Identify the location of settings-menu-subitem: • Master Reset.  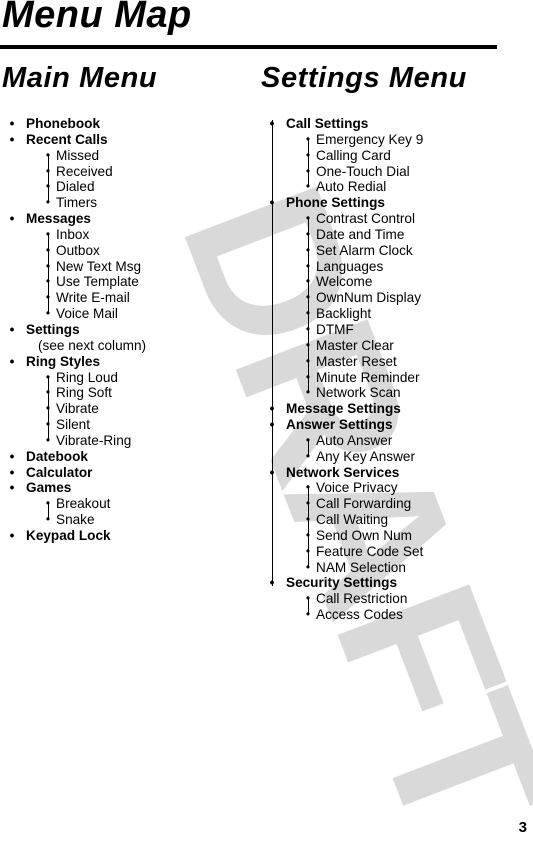
(354, 362).